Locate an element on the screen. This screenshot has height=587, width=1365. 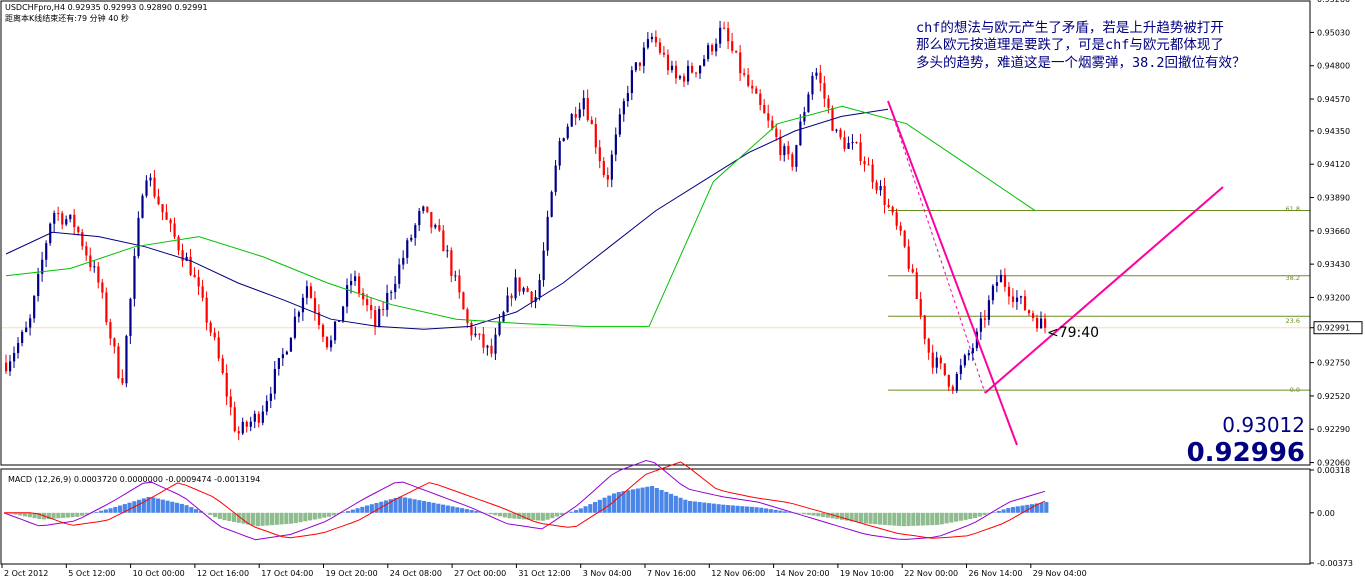
annotation-line-3: 多头的趋势，难道这是一个烟雾弹，38.2回撤位有效？ is located at coordinates (1081, 62).